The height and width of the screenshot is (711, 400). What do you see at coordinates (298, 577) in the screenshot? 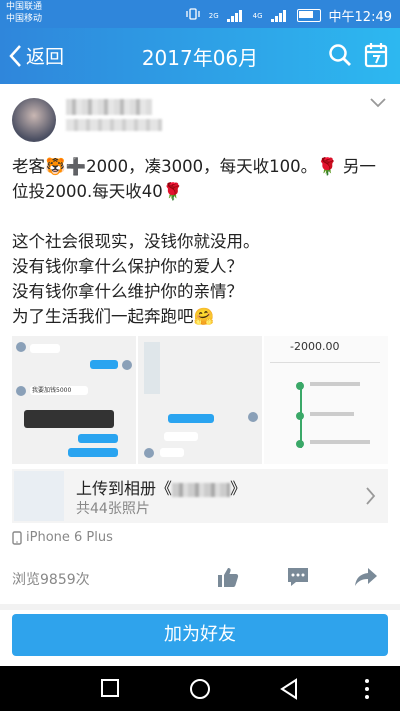
I see `comment-icon` at bounding box center [298, 577].